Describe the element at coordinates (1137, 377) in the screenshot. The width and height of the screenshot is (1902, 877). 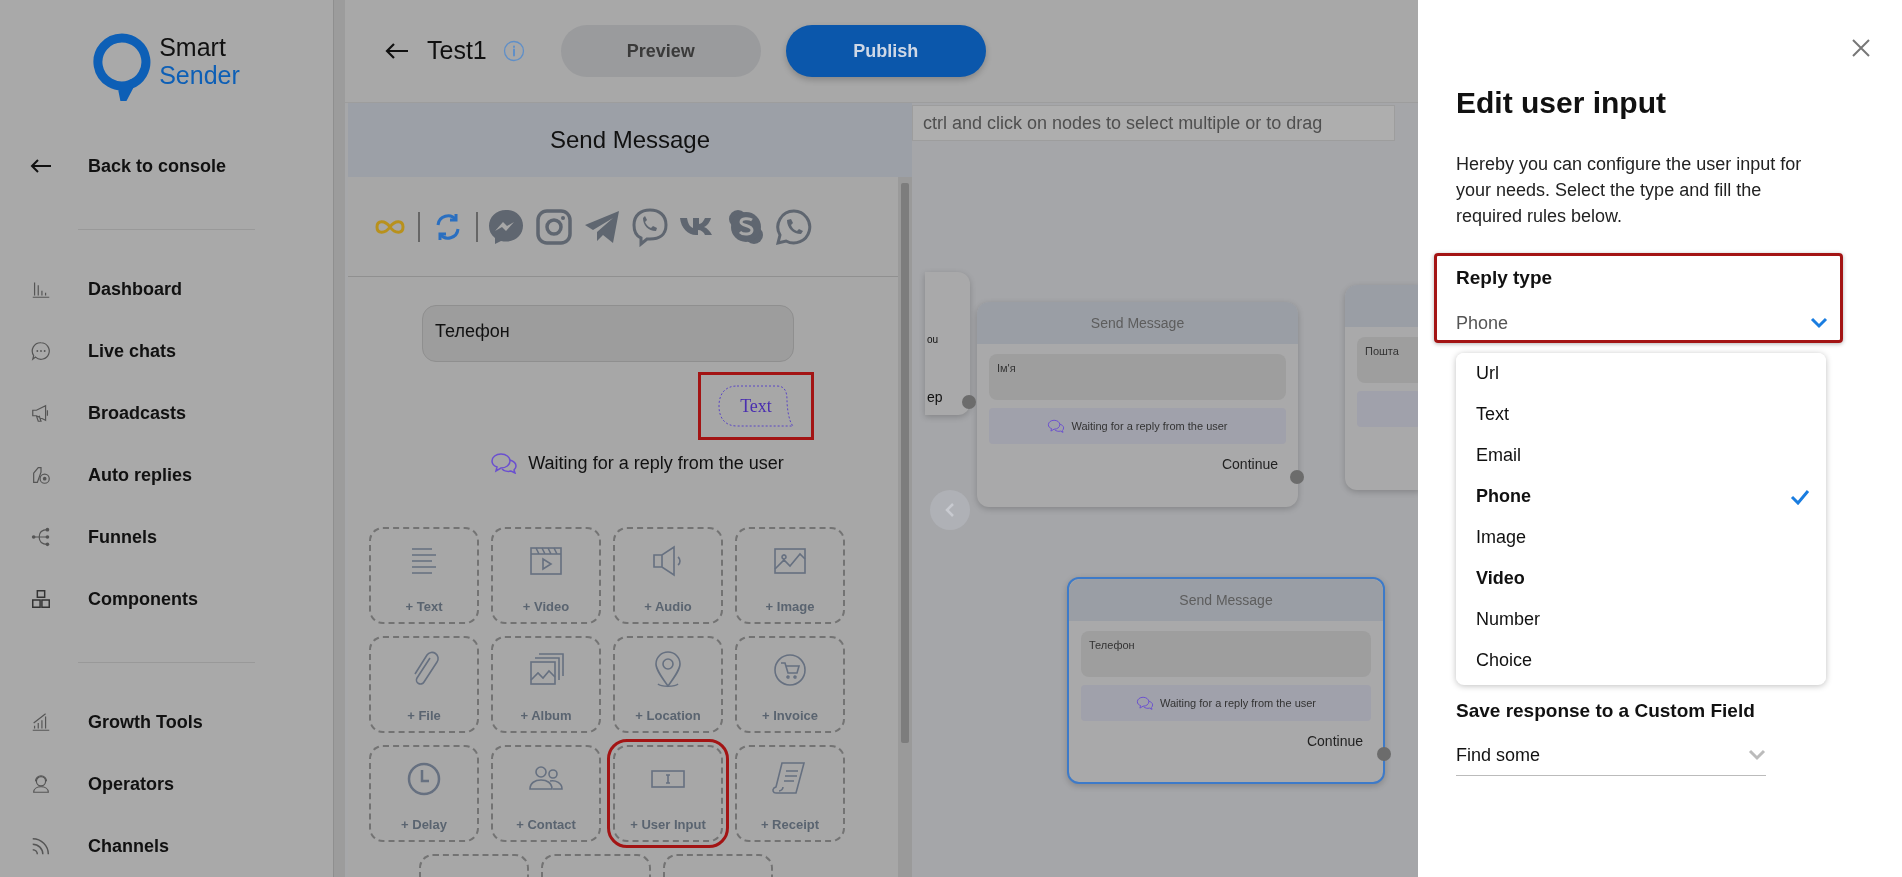
I see `node-message: Ім'я` at that location.